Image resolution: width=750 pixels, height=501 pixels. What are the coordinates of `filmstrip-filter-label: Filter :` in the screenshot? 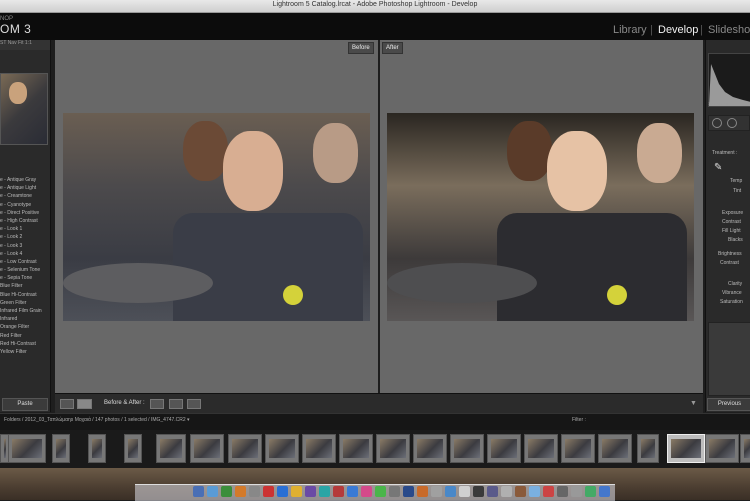 It's located at (579, 420).